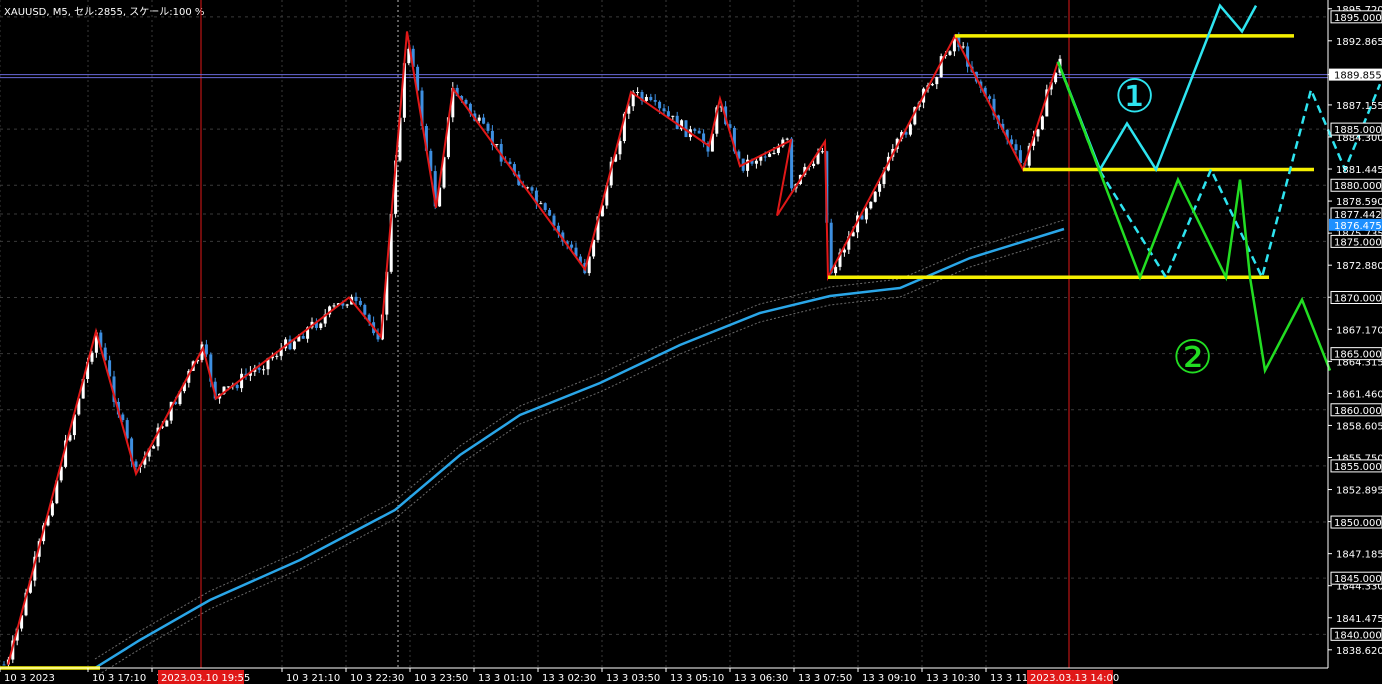 This screenshot has width=1382, height=684. I want to click on scenario-1-label: ①, so click(1134, 96).